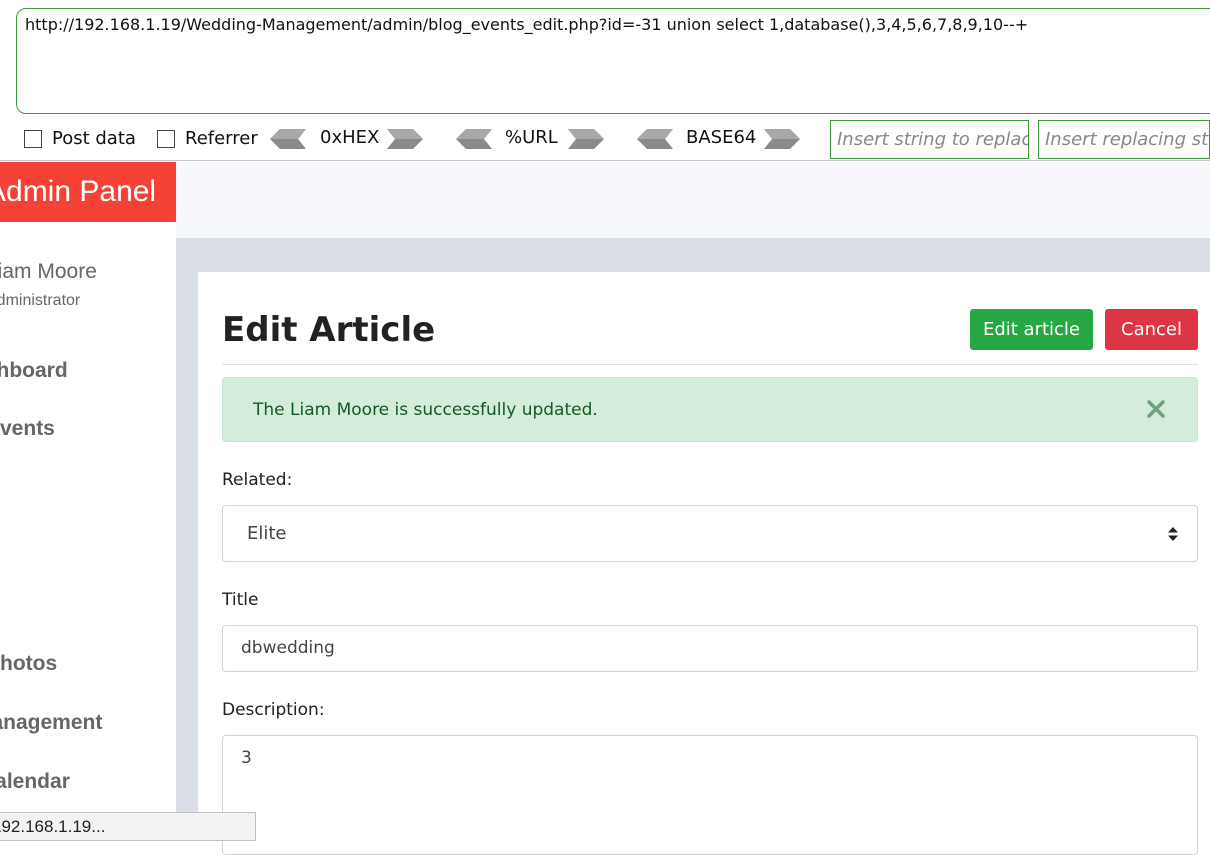  Describe the element at coordinates (329, 330) in the screenshot. I see `page-title: Edit Article` at that location.